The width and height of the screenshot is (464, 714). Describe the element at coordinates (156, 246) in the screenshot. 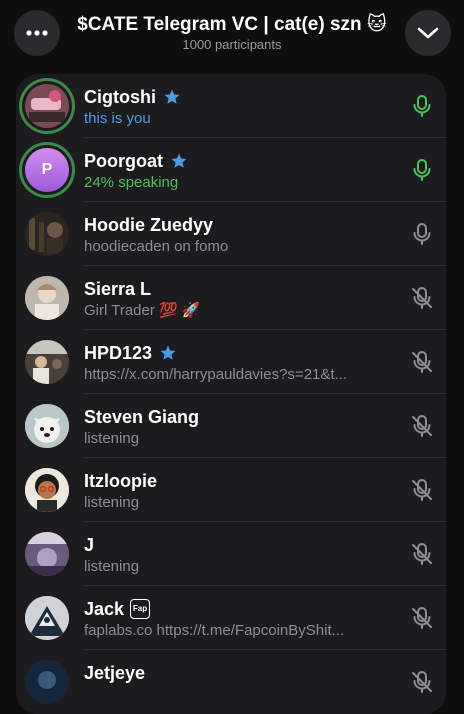

I see `participant-status: hoodiecaden on fomo` at that location.